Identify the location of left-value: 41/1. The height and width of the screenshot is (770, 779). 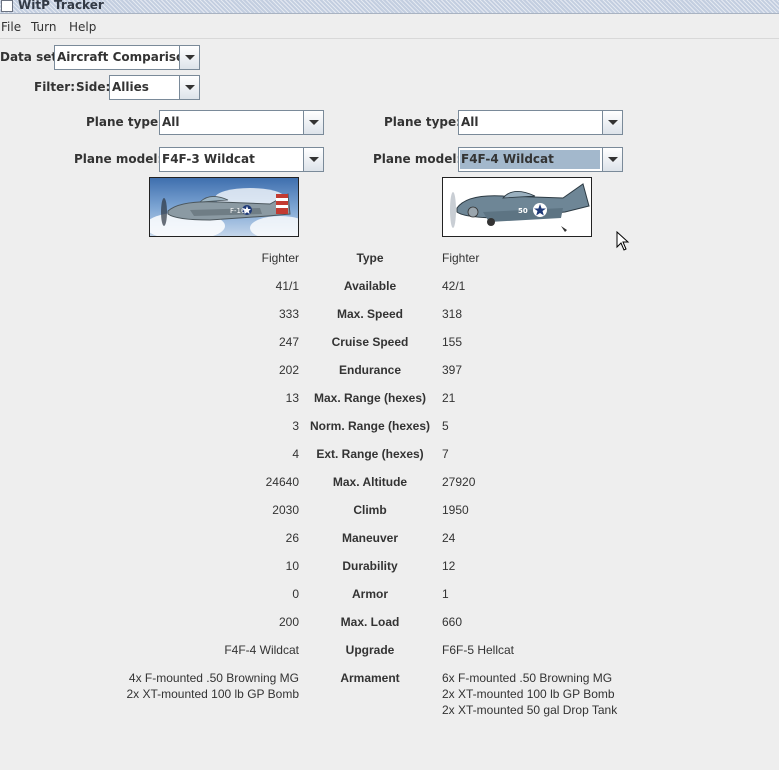
(179, 286).